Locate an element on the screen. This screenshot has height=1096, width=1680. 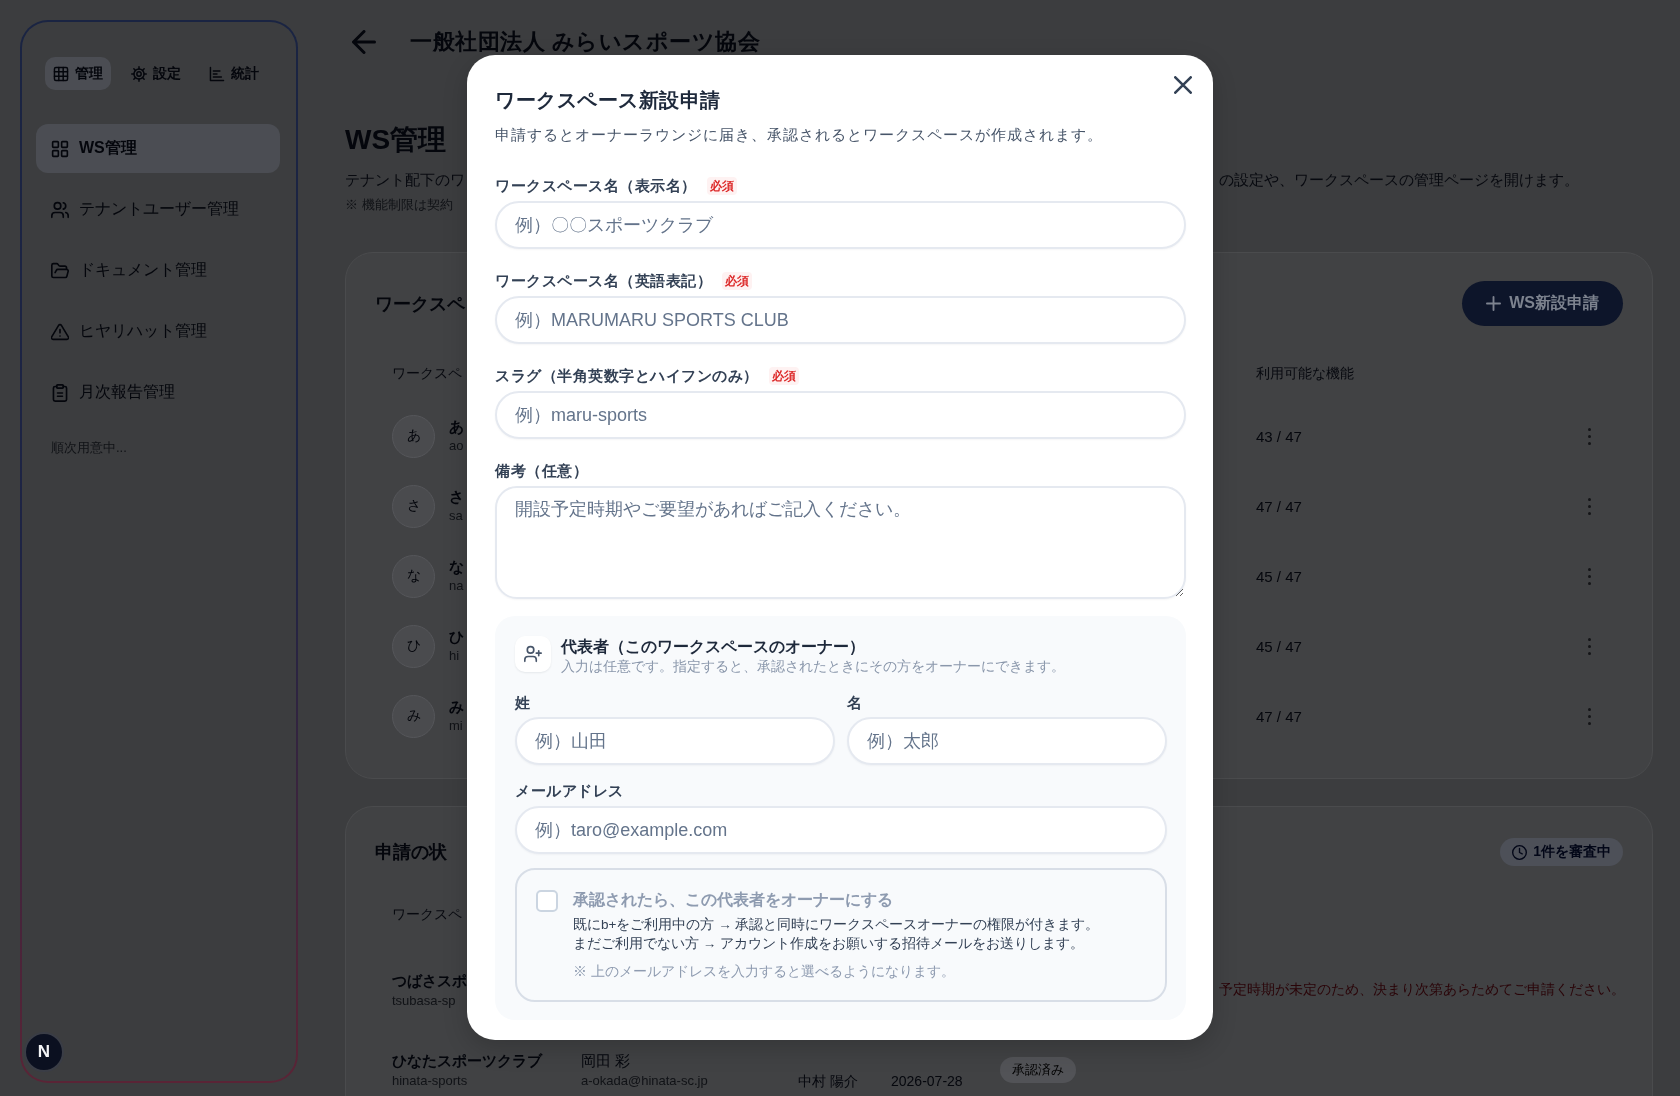
reviewer-name: 中村 陽介 is located at coordinates (828, 1081).